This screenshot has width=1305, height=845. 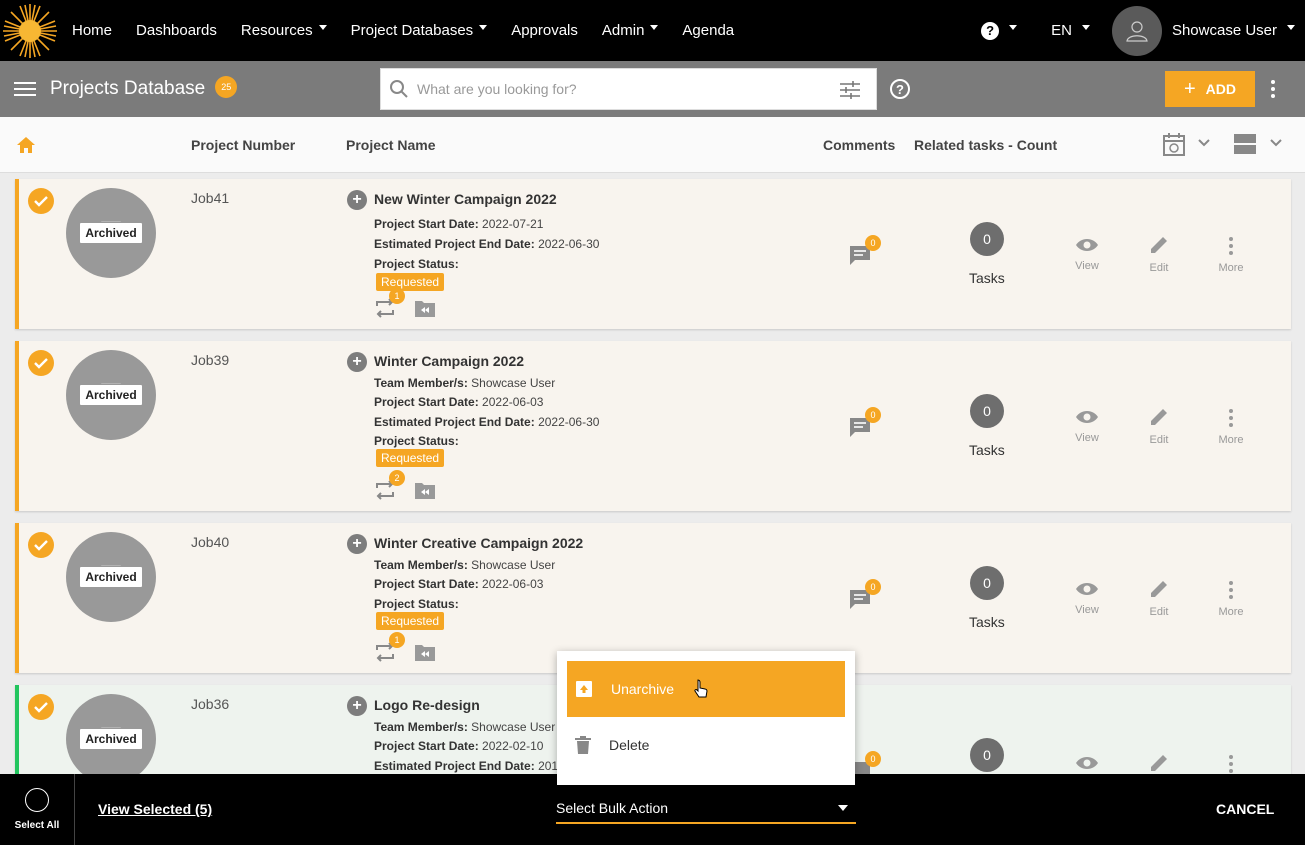 I want to click on nav-agenda: Agenda, so click(x=708, y=30).